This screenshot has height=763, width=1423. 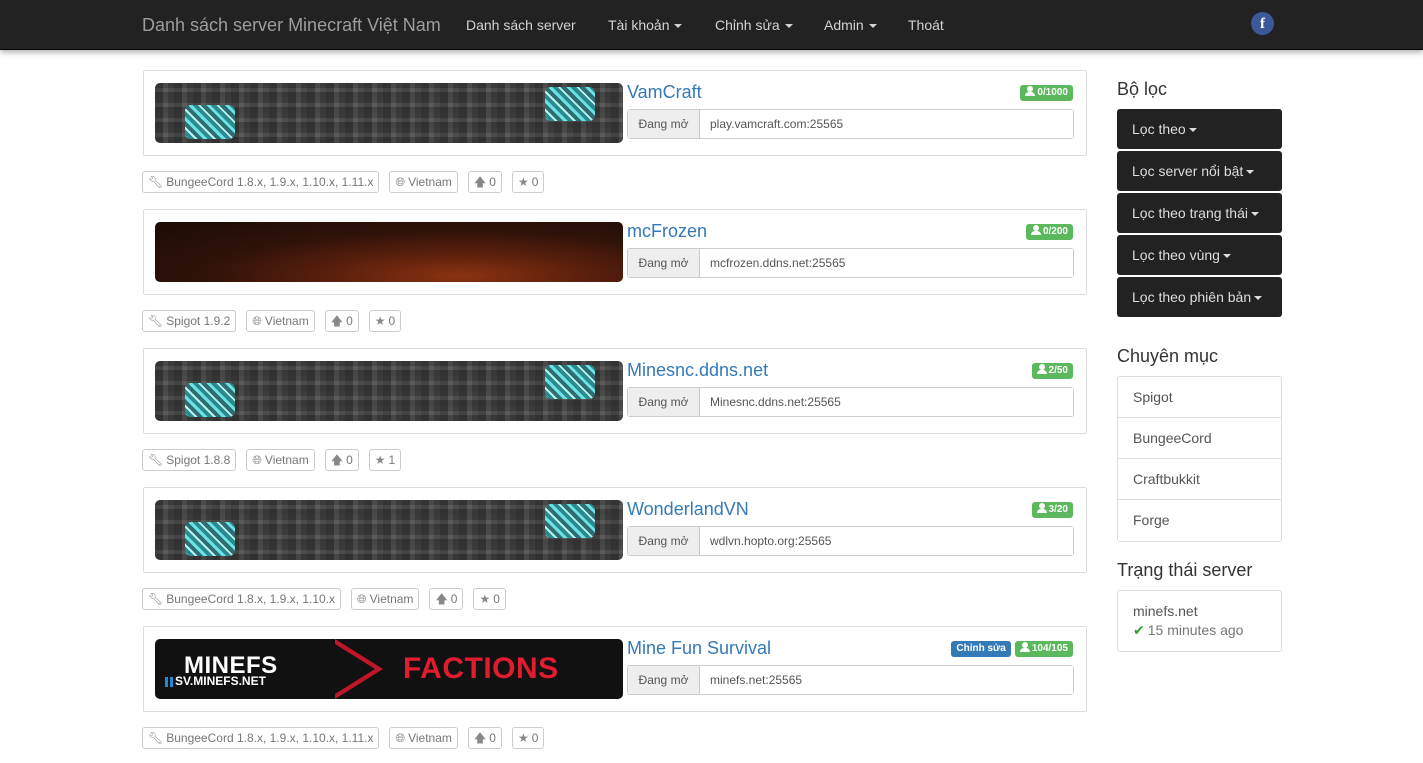 I want to click on filter-region-button: Lọc theo vùng, so click(x=1199, y=255).